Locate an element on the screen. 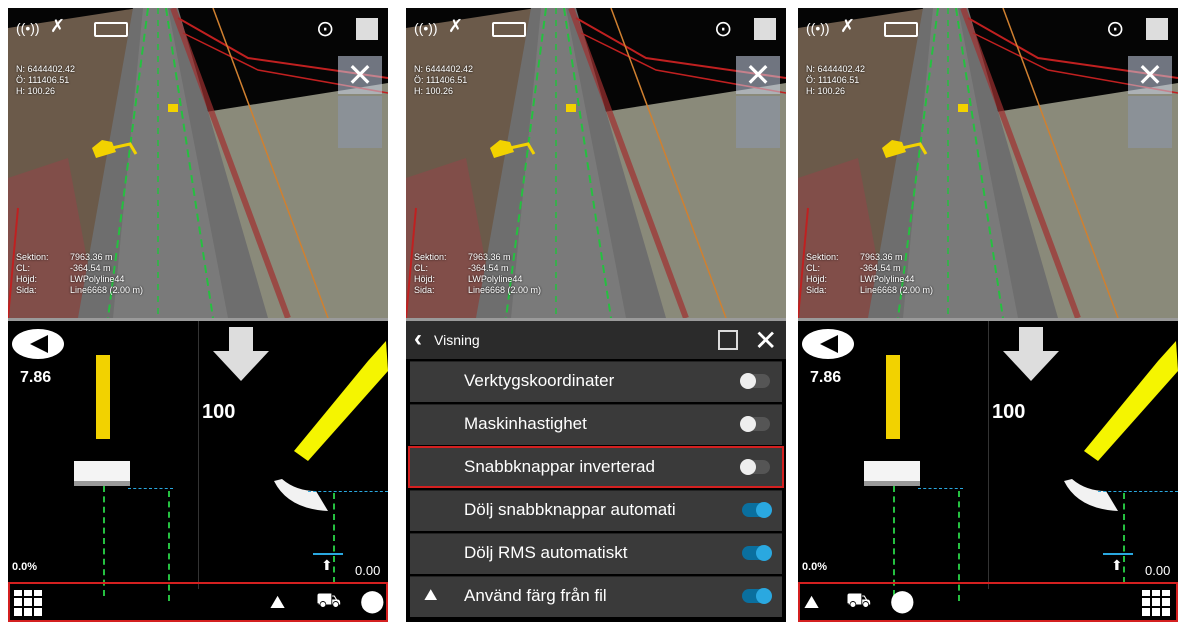 This screenshot has width=1184, height=622. info-label-side: Sida: is located at coordinates (26, 290).